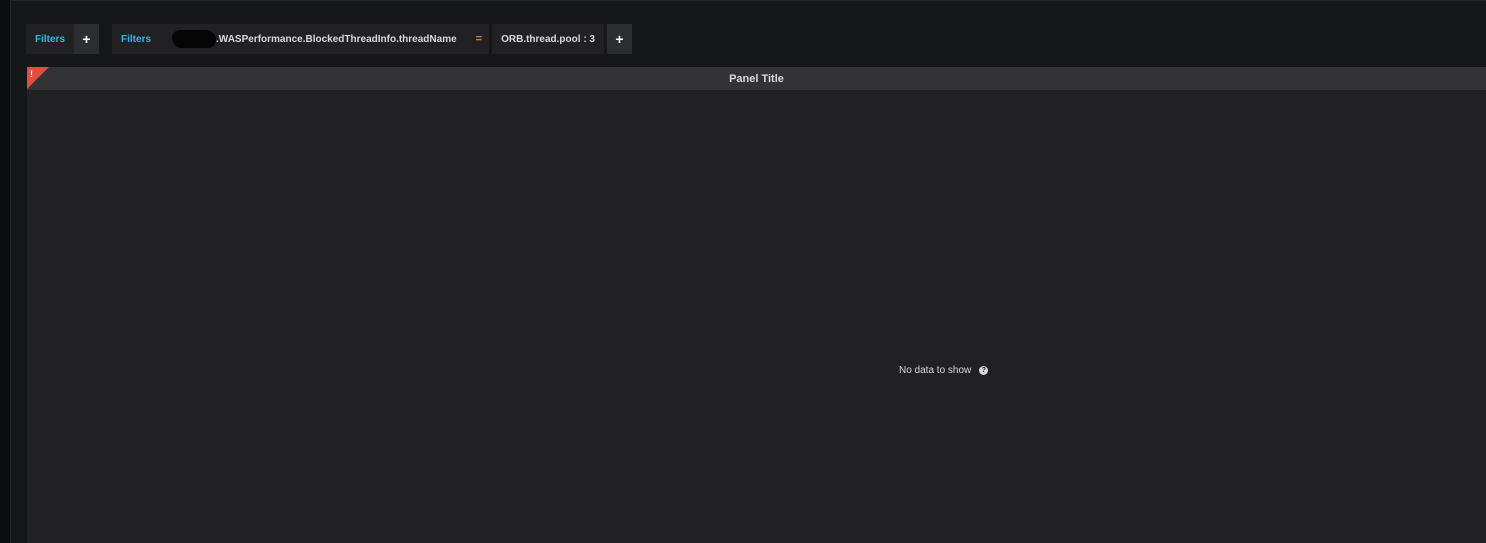 The height and width of the screenshot is (543, 1486). I want to click on redacted-blot, so click(194, 39).